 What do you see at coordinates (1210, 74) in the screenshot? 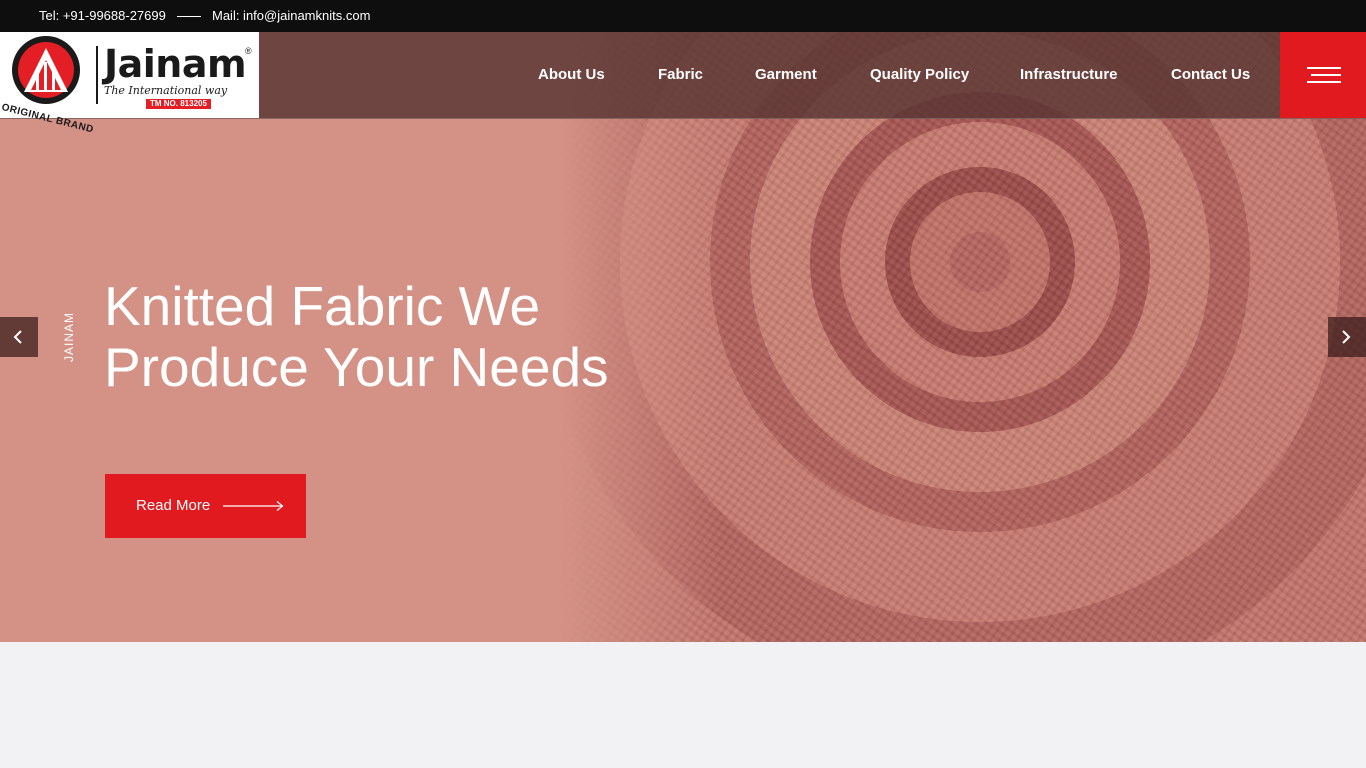
I see `nav-contact-us: Contact Us` at bounding box center [1210, 74].